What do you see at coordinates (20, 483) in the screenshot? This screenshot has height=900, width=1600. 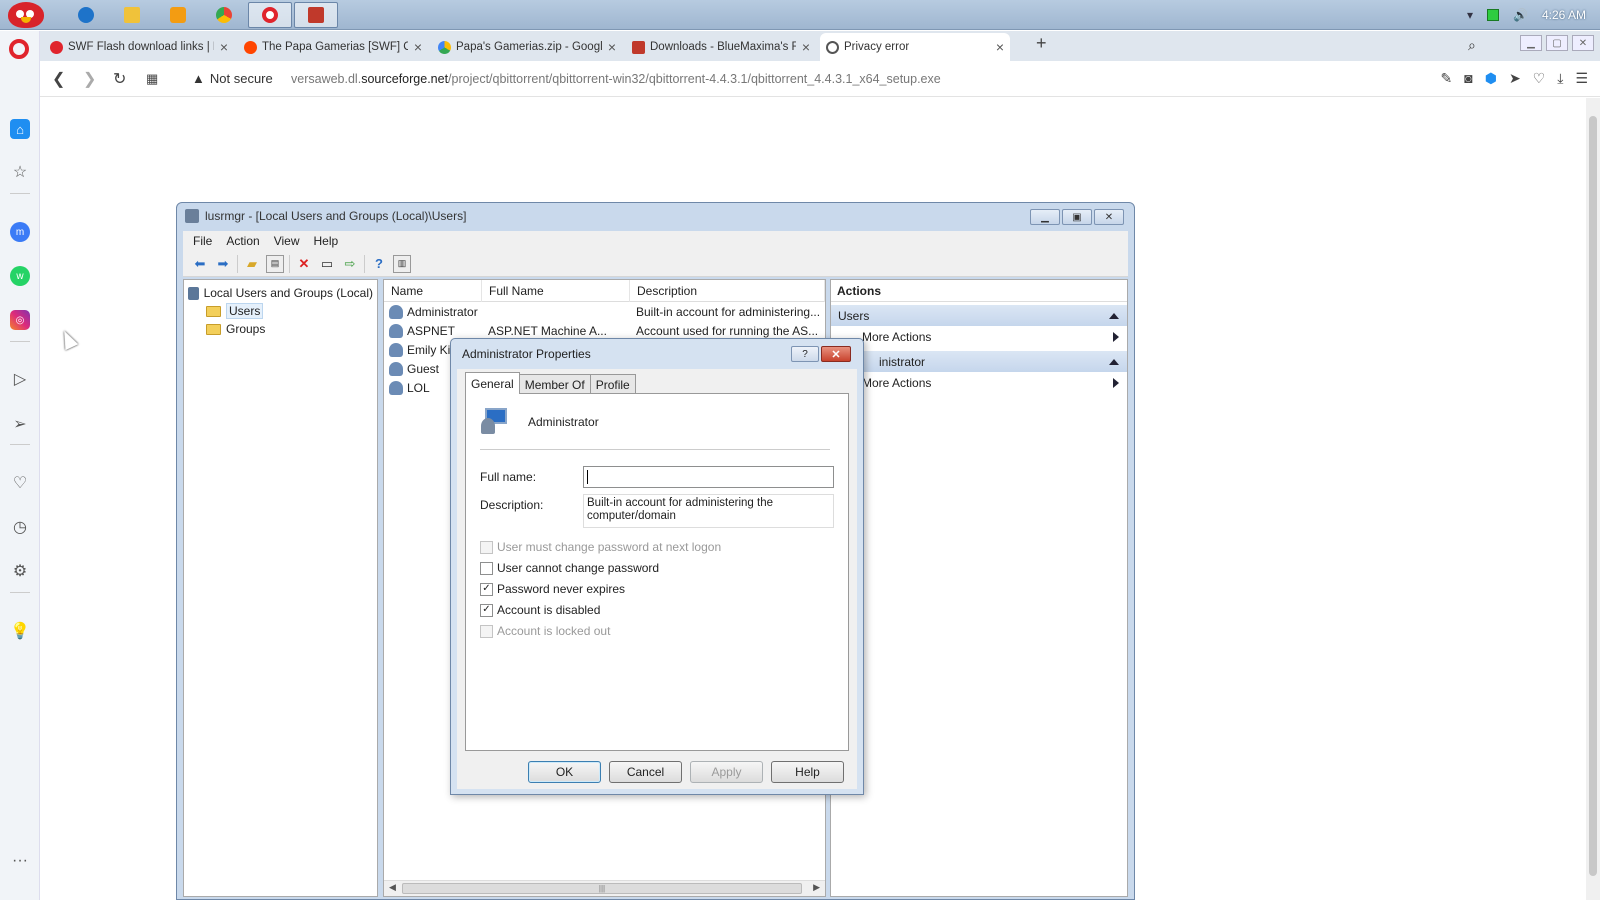 I see `bookmarks-heart-icon: ♡` at bounding box center [20, 483].